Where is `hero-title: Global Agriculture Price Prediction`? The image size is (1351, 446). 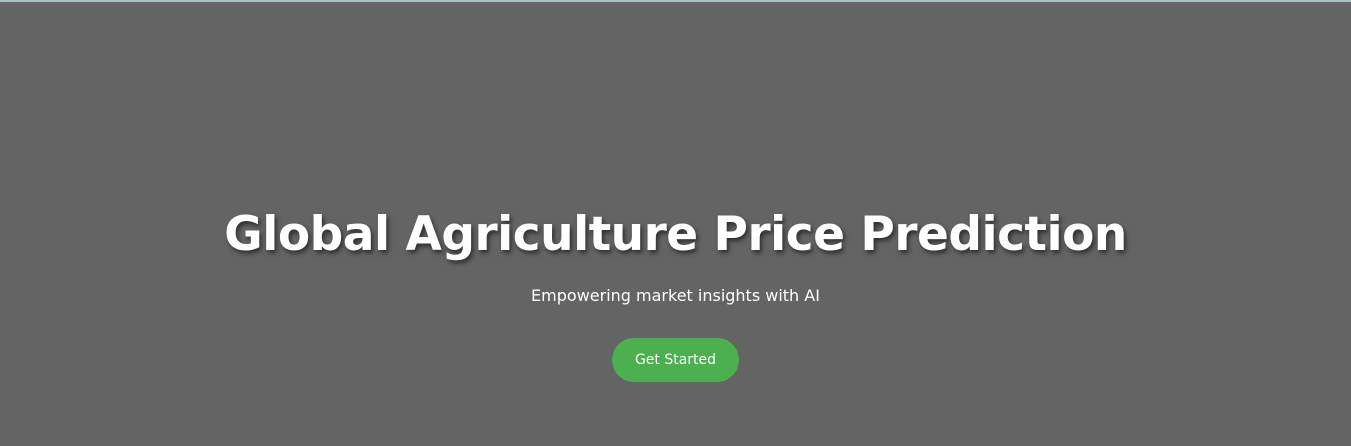 hero-title: Global Agriculture Price Prediction is located at coordinates (675, 234).